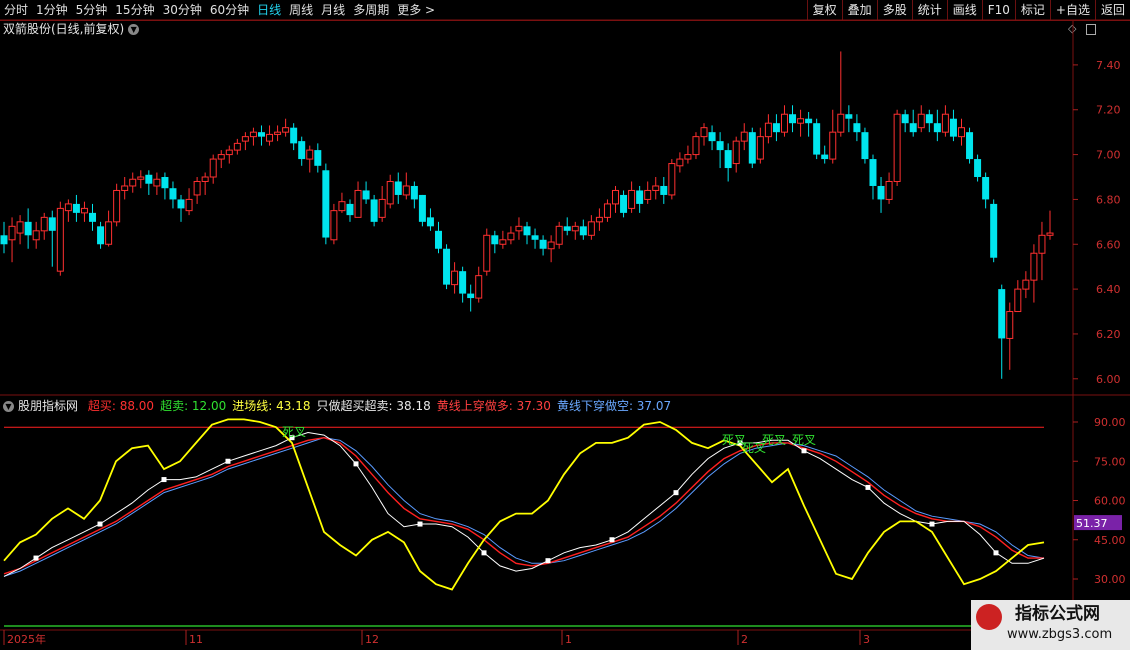 The image size is (1130, 650). Describe the element at coordinates (859, 10) in the screenshot. I see `toolbar-button-1: 叠加` at that location.